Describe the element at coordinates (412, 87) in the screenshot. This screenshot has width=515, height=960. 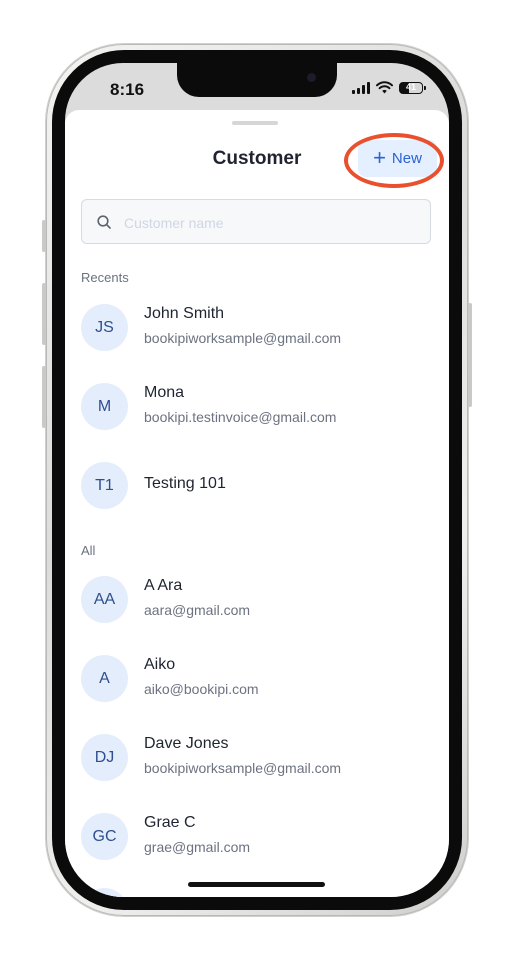
I see `battery-icon: 41` at that location.